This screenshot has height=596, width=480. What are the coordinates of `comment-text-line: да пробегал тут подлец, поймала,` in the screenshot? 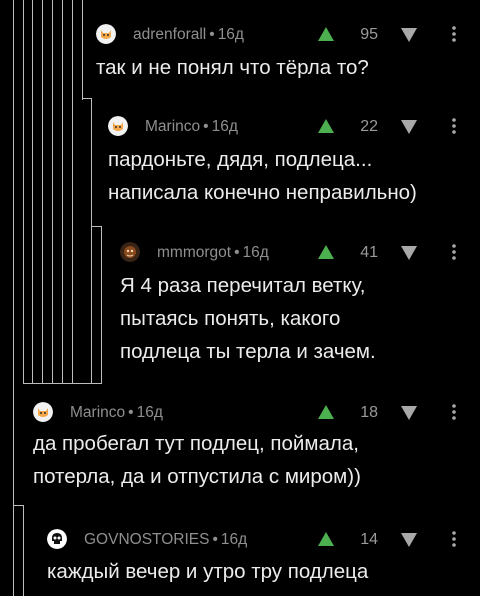 It's located at (196, 443).